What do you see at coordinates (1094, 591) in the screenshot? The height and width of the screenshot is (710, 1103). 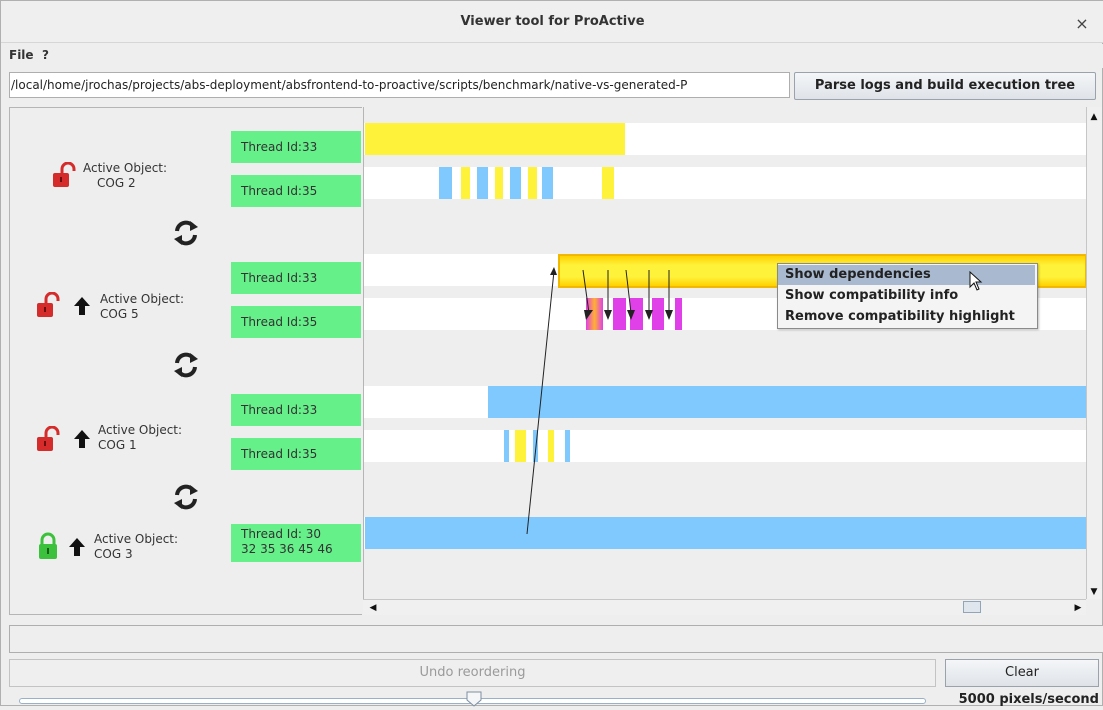 I see `scroll-down-icon: ▼` at bounding box center [1094, 591].